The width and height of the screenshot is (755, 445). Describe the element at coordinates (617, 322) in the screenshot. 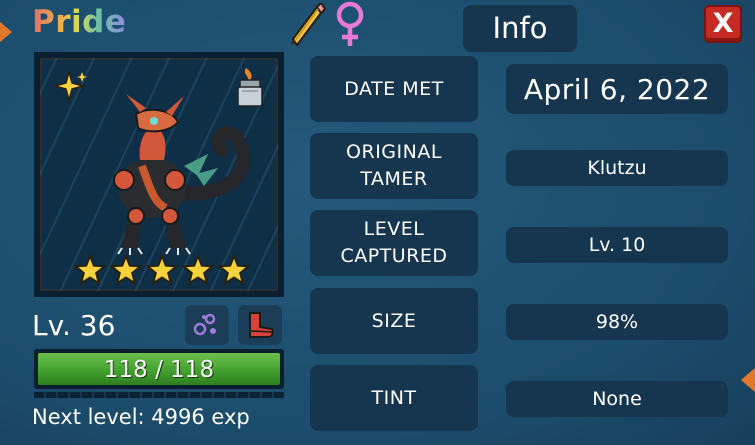

I see `size-value: 98%` at that location.